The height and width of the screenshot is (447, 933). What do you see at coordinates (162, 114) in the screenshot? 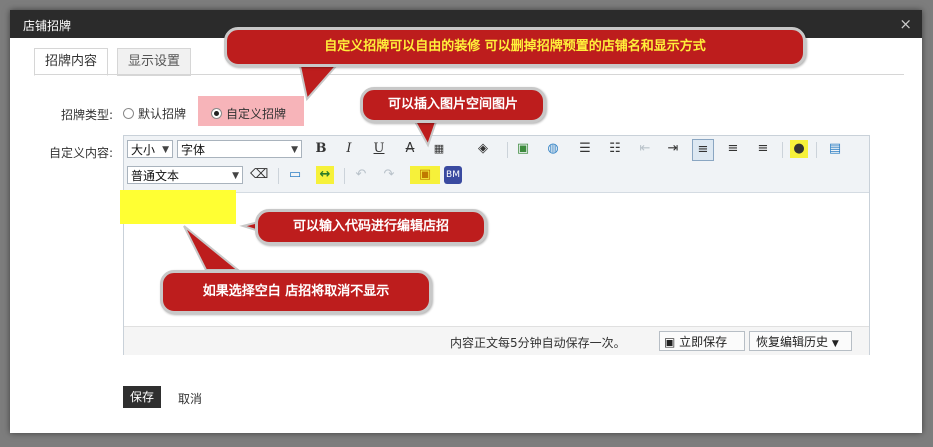
I see `radio-default-label: 默认招牌` at bounding box center [162, 114].